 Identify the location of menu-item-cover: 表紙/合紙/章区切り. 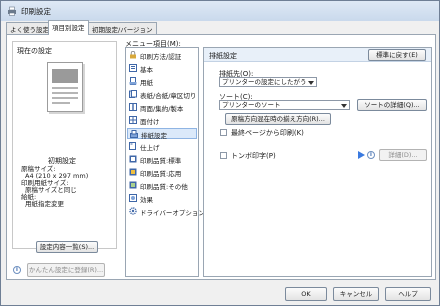
(162, 94).